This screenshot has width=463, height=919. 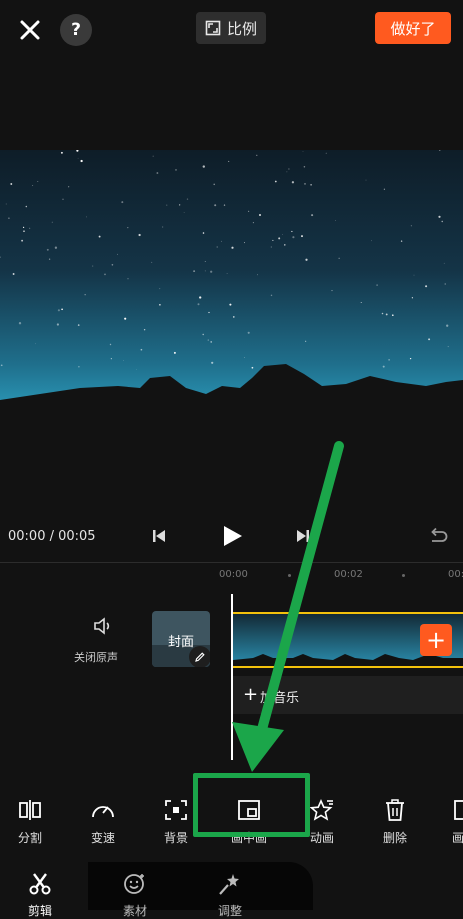 I want to click on next-button, so click(x=303, y=538).